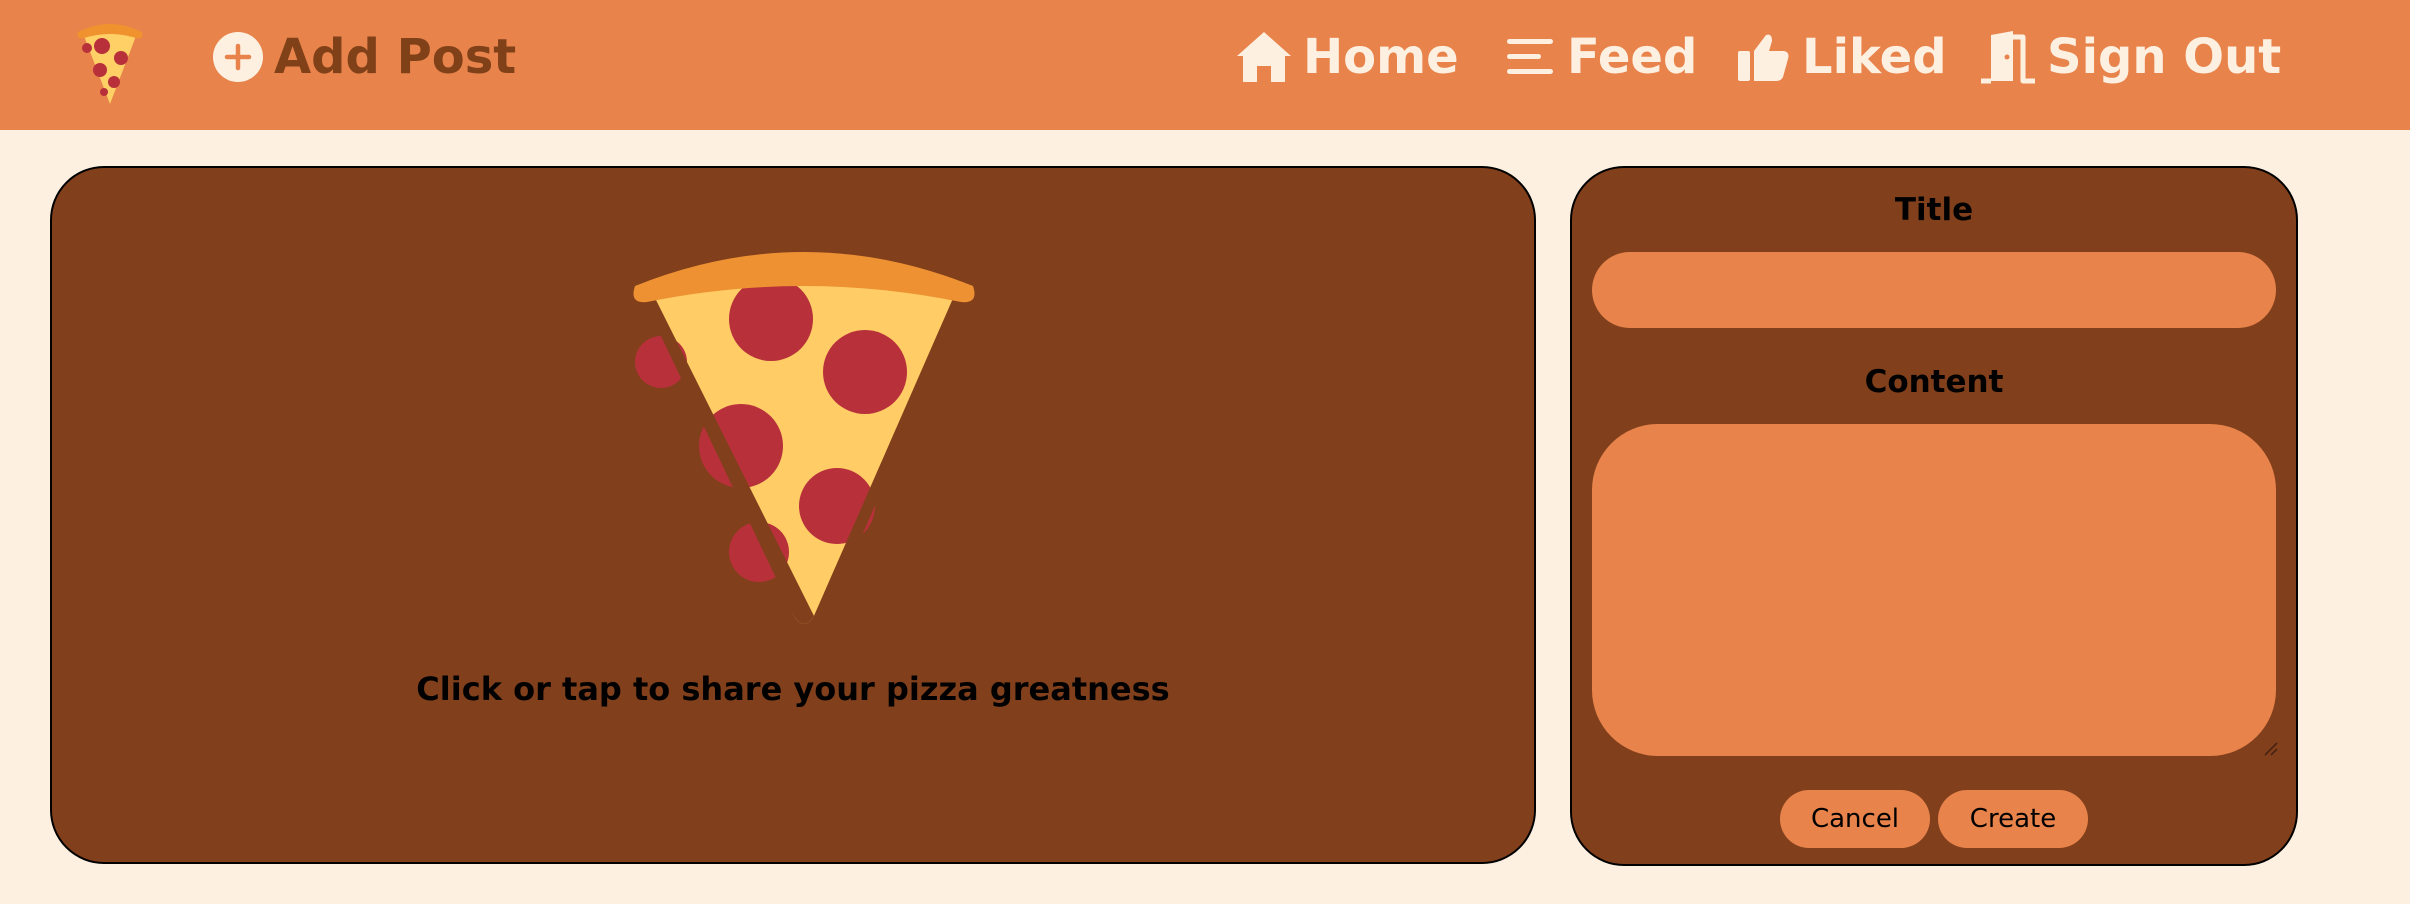 This screenshot has height=904, width=2410. Describe the element at coordinates (1632, 57) in the screenshot. I see `nav-feed-label: Feed` at that location.